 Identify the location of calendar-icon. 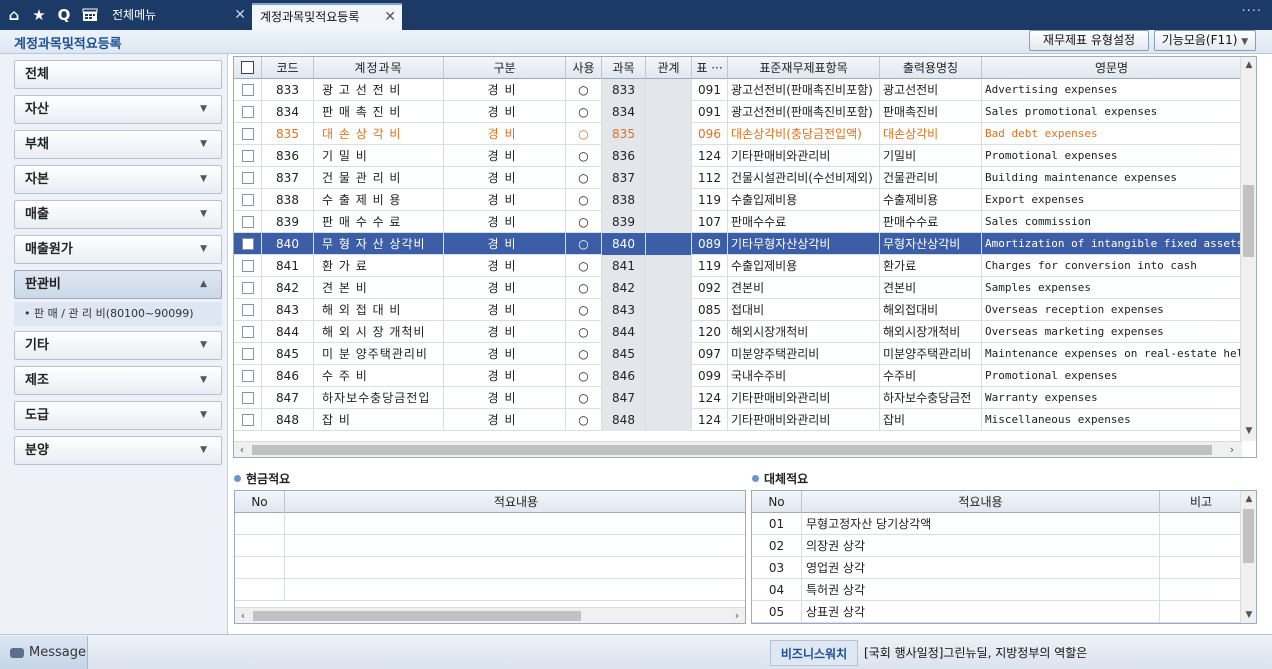
(90, 15).